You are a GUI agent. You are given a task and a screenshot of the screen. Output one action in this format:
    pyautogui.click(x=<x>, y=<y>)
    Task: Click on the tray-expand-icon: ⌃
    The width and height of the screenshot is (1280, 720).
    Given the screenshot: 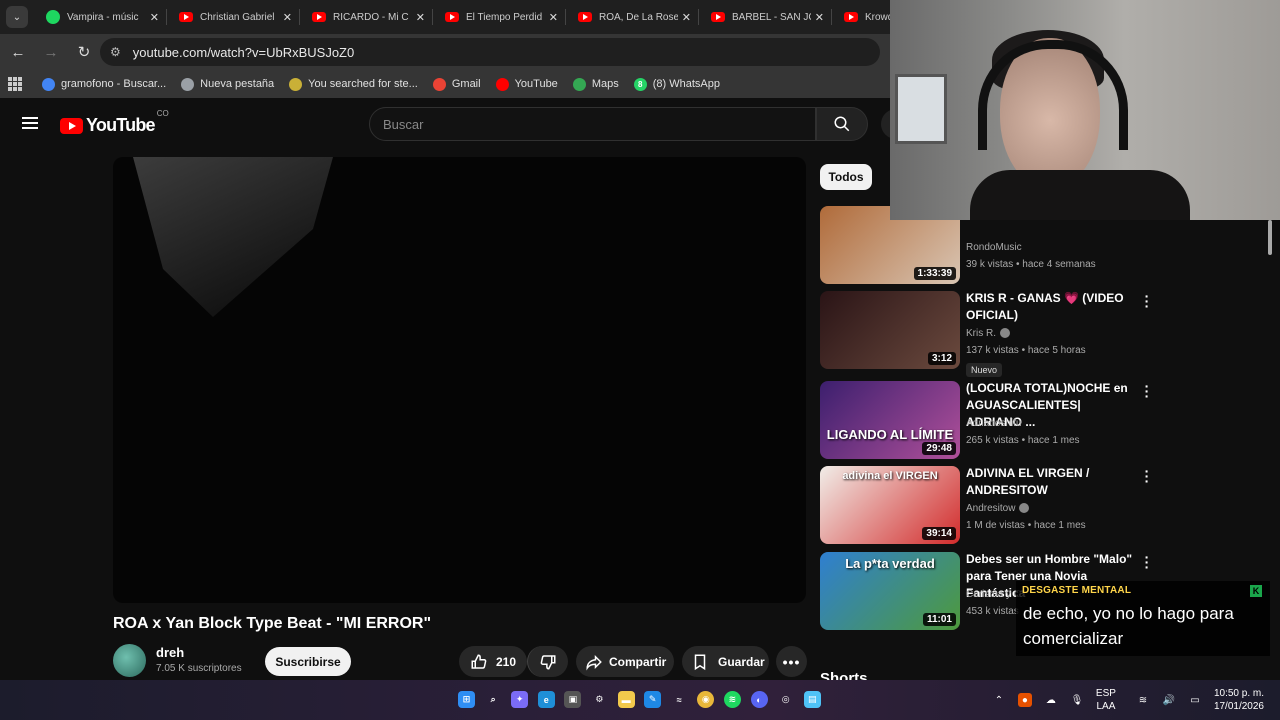 What is the action you would take?
    pyautogui.click(x=999, y=700)
    